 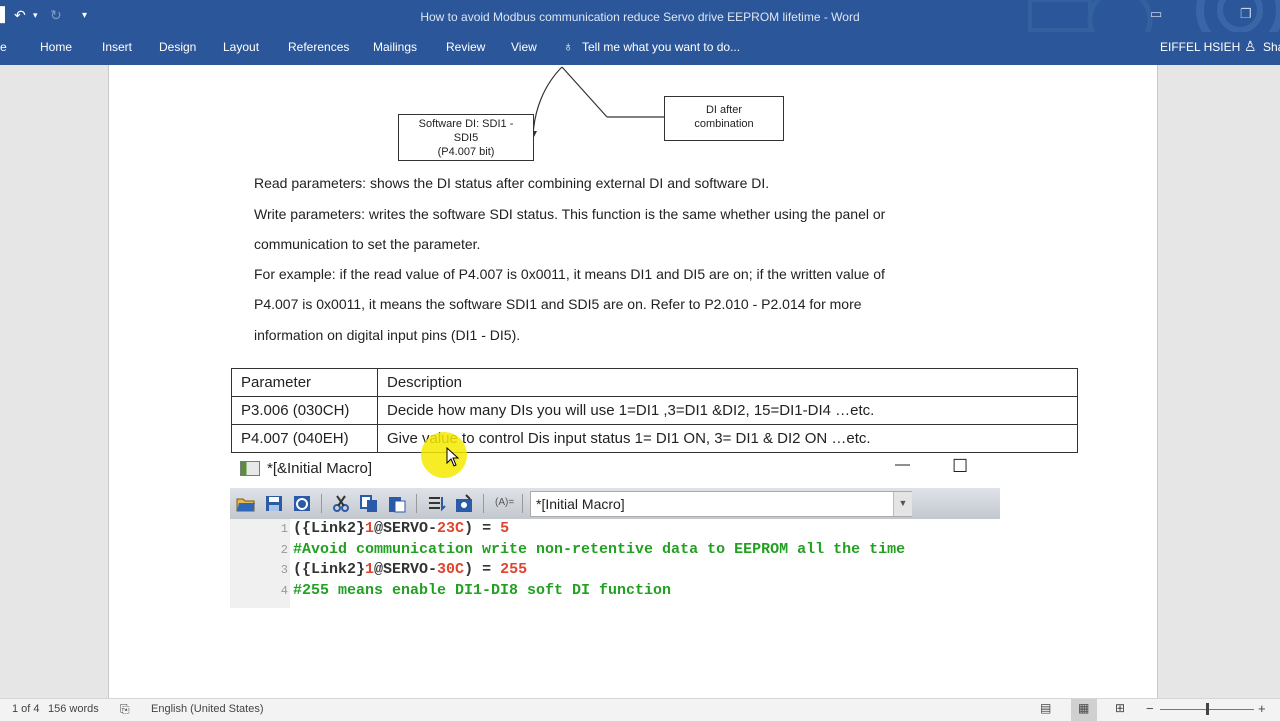 What do you see at coordinates (1150, 708) in the screenshot?
I see `zoom-out-icon: −` at bounding box center [1150, 708].